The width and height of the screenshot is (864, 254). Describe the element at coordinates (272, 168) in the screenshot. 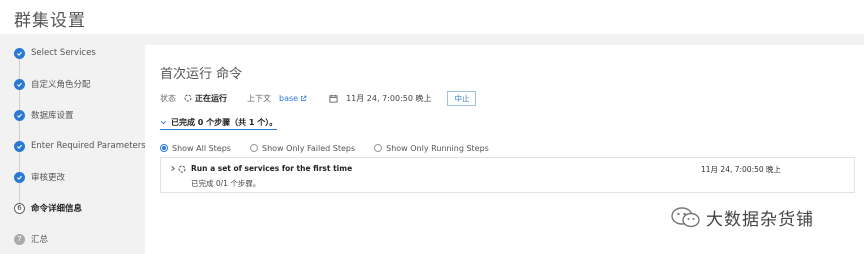

I see `step-row-title: Run a set of services for the first time` at that location.